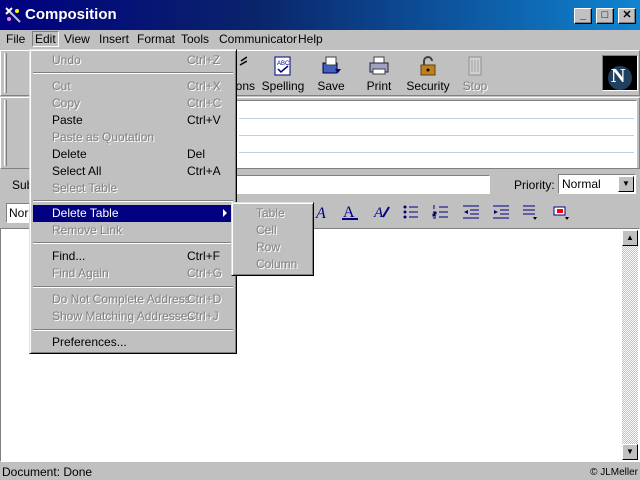 The width and height of the screenshot is (640, 480). Describe the element at coordinates (18, 213) in the screenshot. I see `paragraph-style-select: Nor` at that location.